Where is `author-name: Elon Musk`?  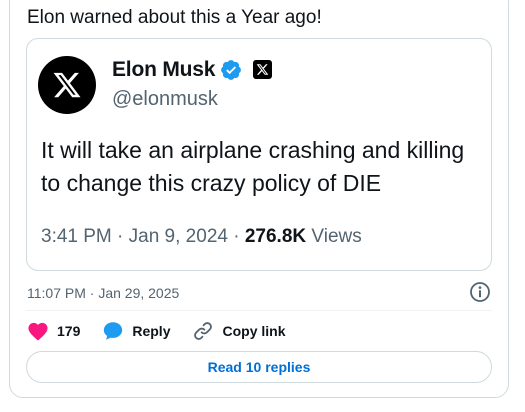 author-name: Elon Musk is located at coordinates (163, 70).